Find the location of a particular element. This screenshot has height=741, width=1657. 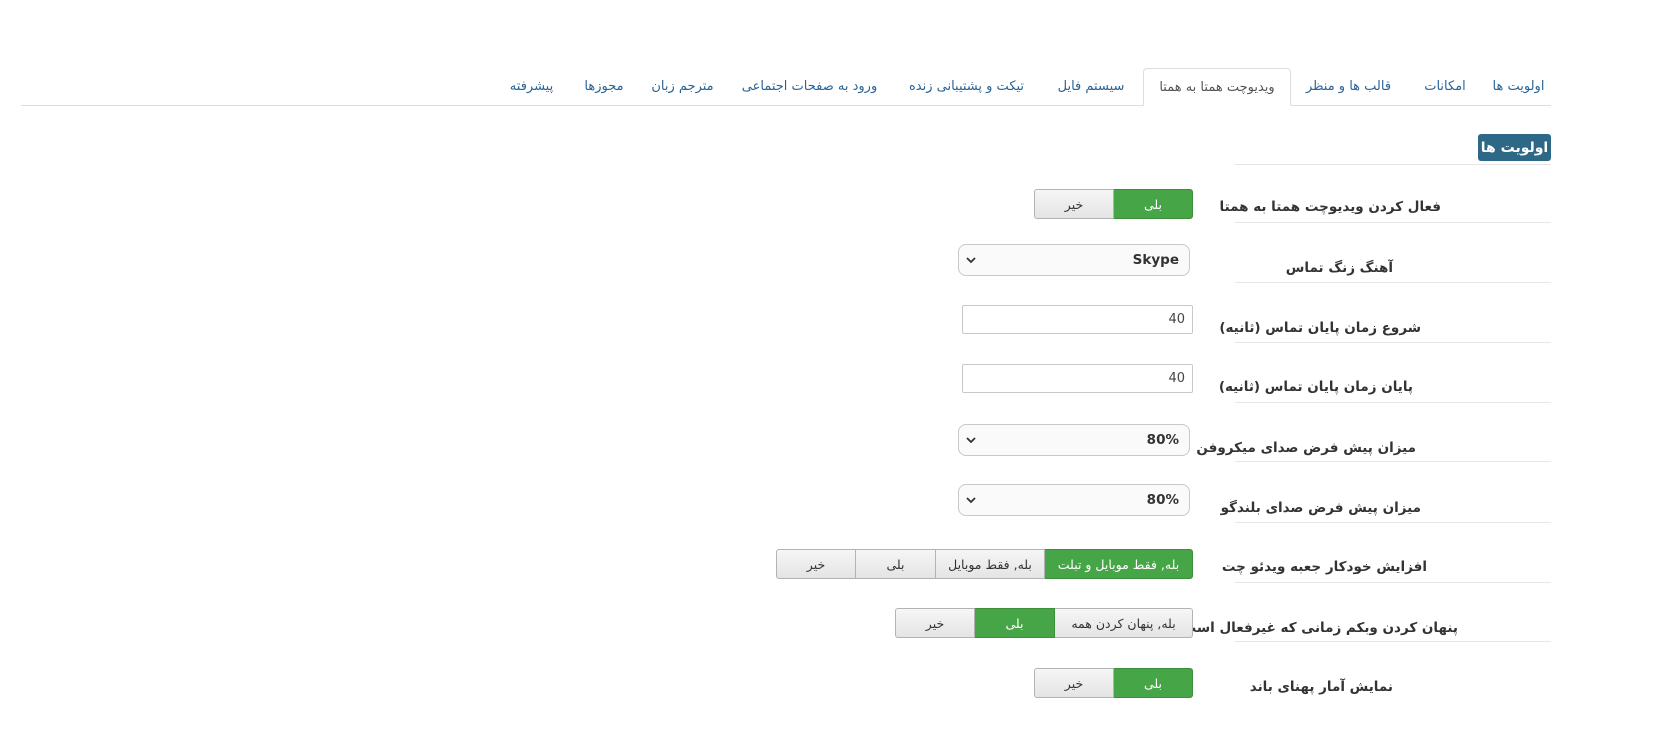

auto-expand-no-button: خیر is located at coordinates (816, 564).